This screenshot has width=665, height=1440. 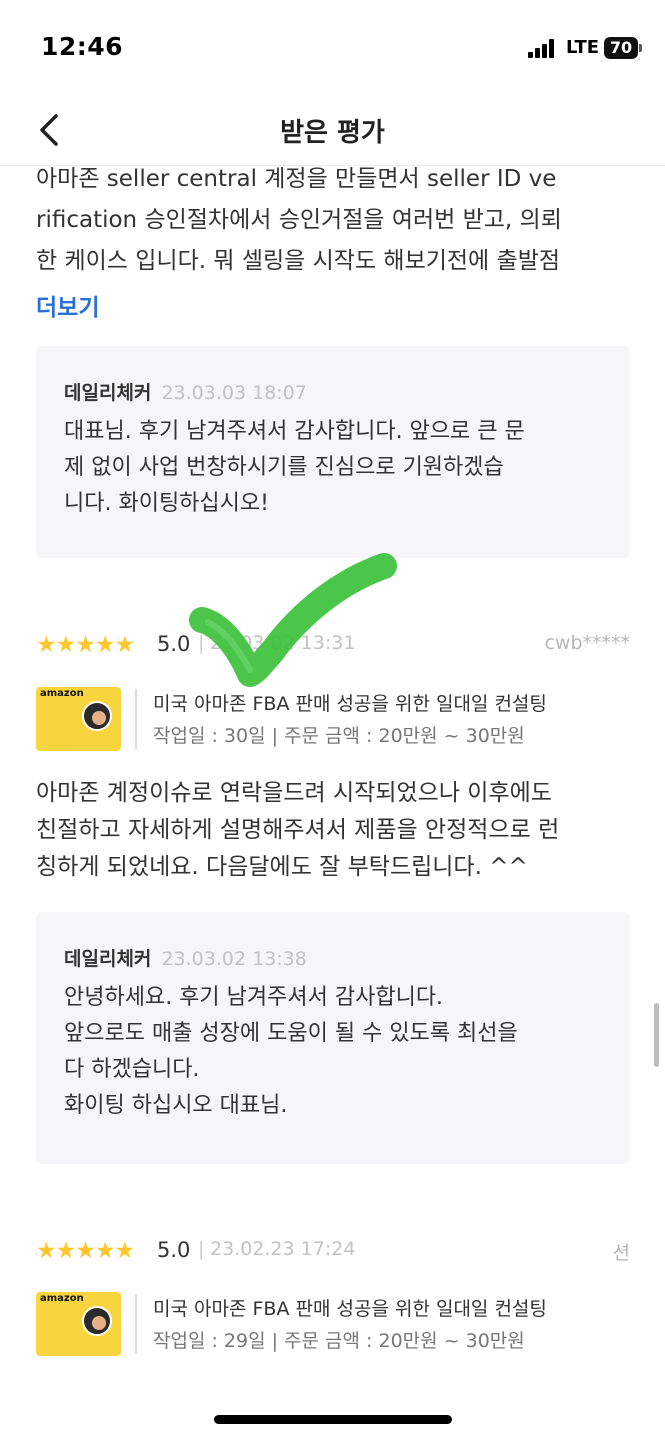 I want to click on review-line: 칭하게 되었네요. 다음달에도 잘 부탁드립니다. ^^, so click(x=282, y=867).